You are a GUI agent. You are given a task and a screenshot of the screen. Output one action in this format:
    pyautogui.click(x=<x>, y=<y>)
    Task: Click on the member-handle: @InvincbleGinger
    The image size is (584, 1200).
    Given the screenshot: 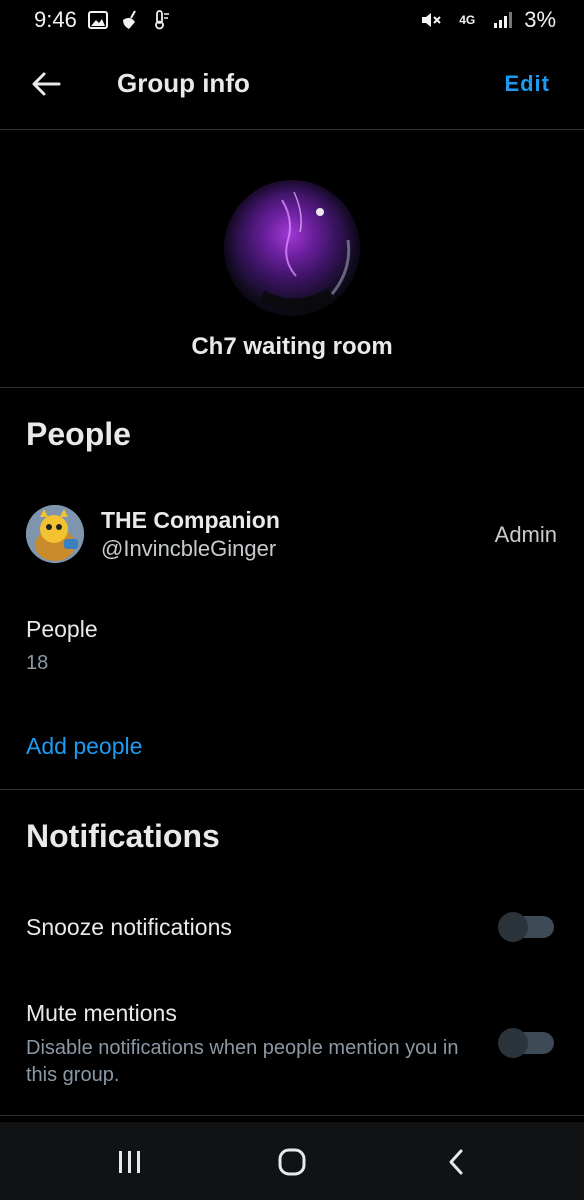 What is the action you would take?
    pyautogui.click(x=189, y=548)
    